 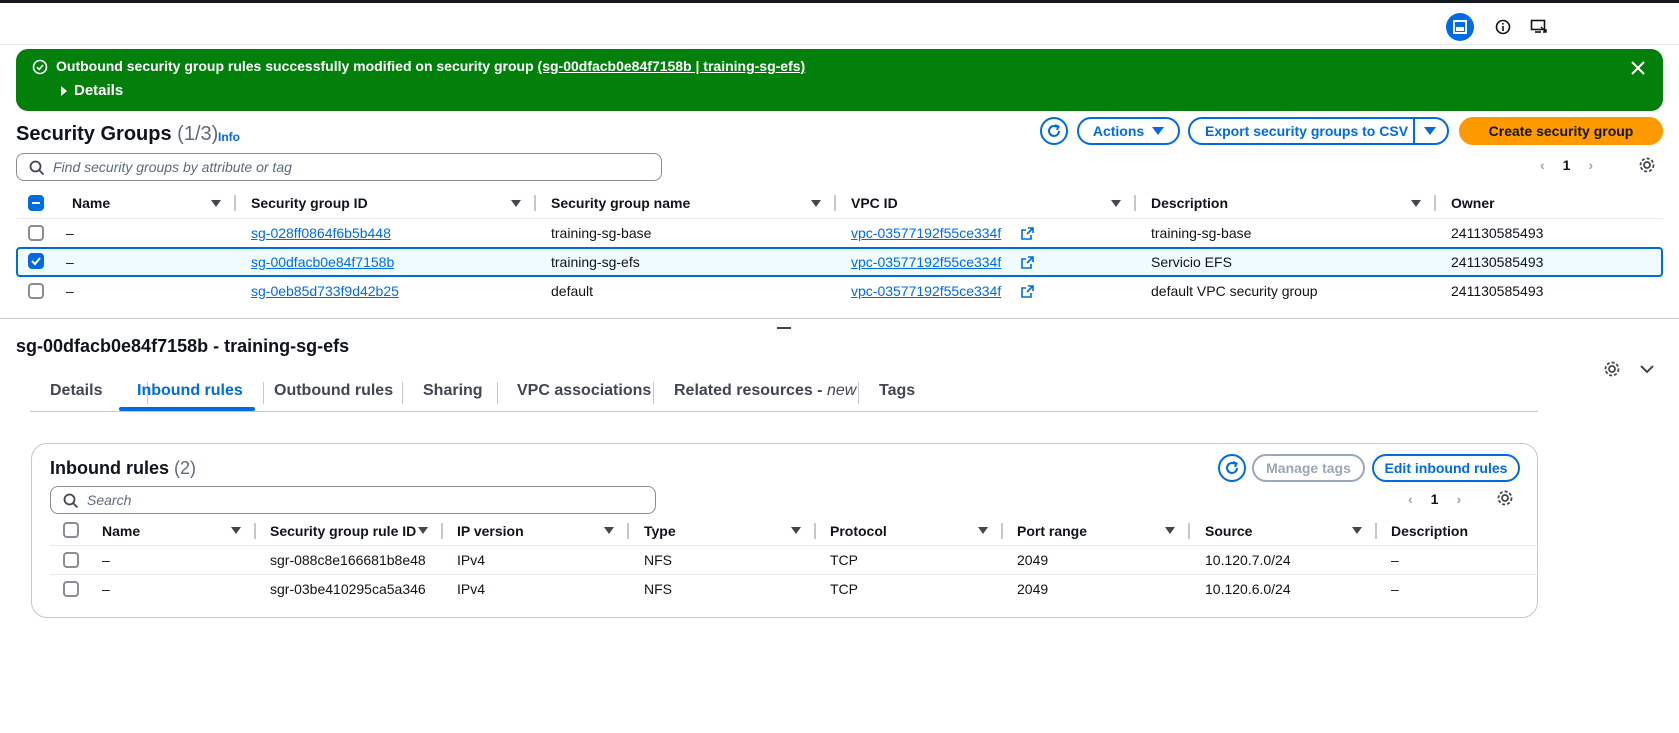 I want to click on tab-details: Details, so click(x=76, y=391).